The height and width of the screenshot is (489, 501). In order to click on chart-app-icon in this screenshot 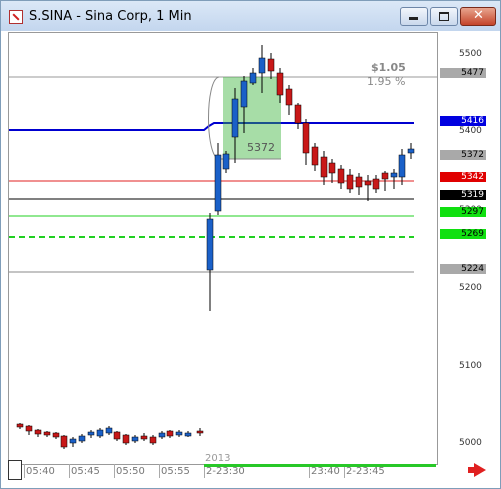, I will do `click(16, 17)`.